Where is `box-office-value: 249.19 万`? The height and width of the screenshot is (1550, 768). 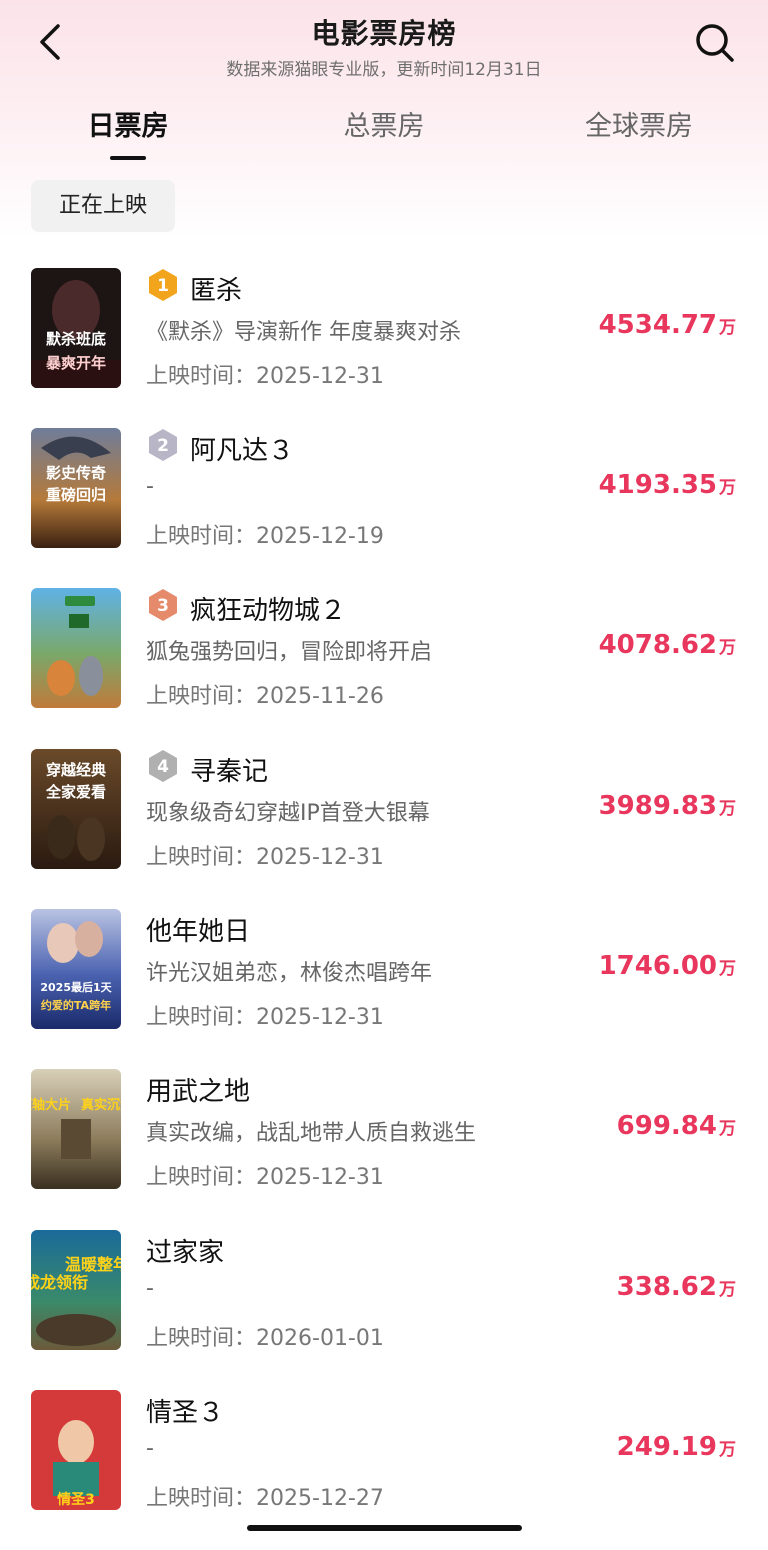
box-office-value: 249.19 万 is located at coordinates (676, 1447).